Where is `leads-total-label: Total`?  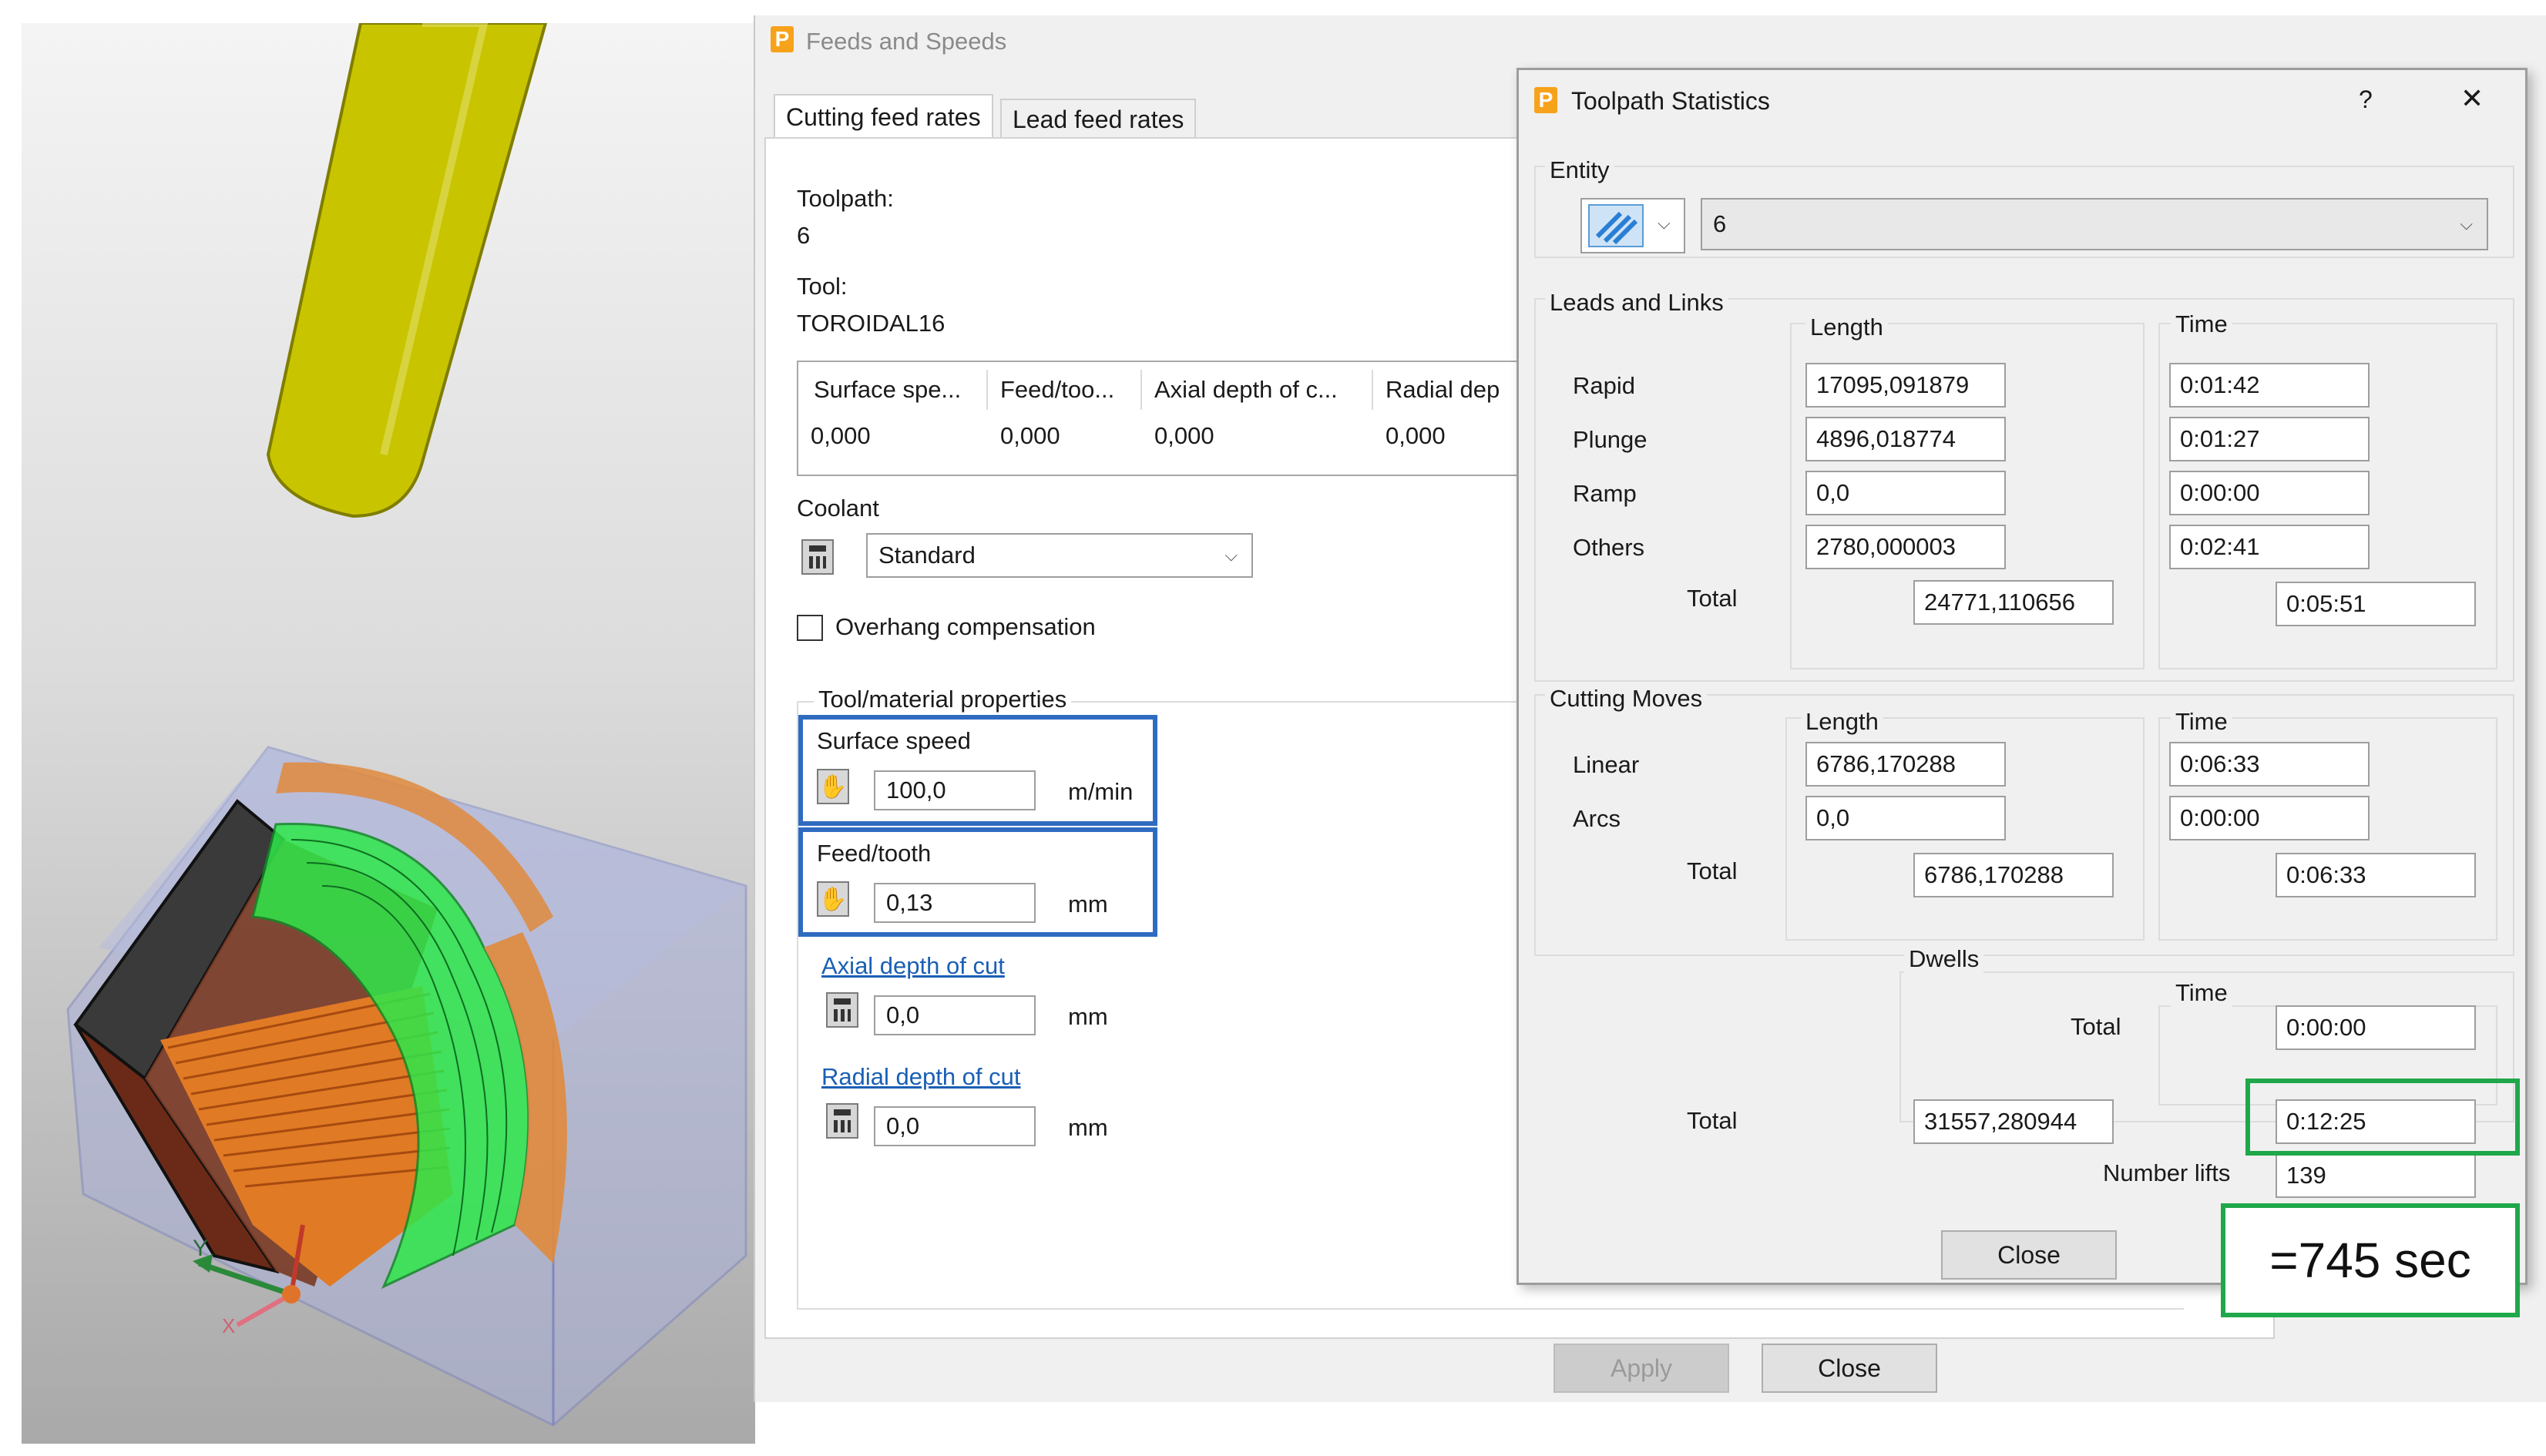 leads-total-label: Total is located at coordinates (1712, 598).